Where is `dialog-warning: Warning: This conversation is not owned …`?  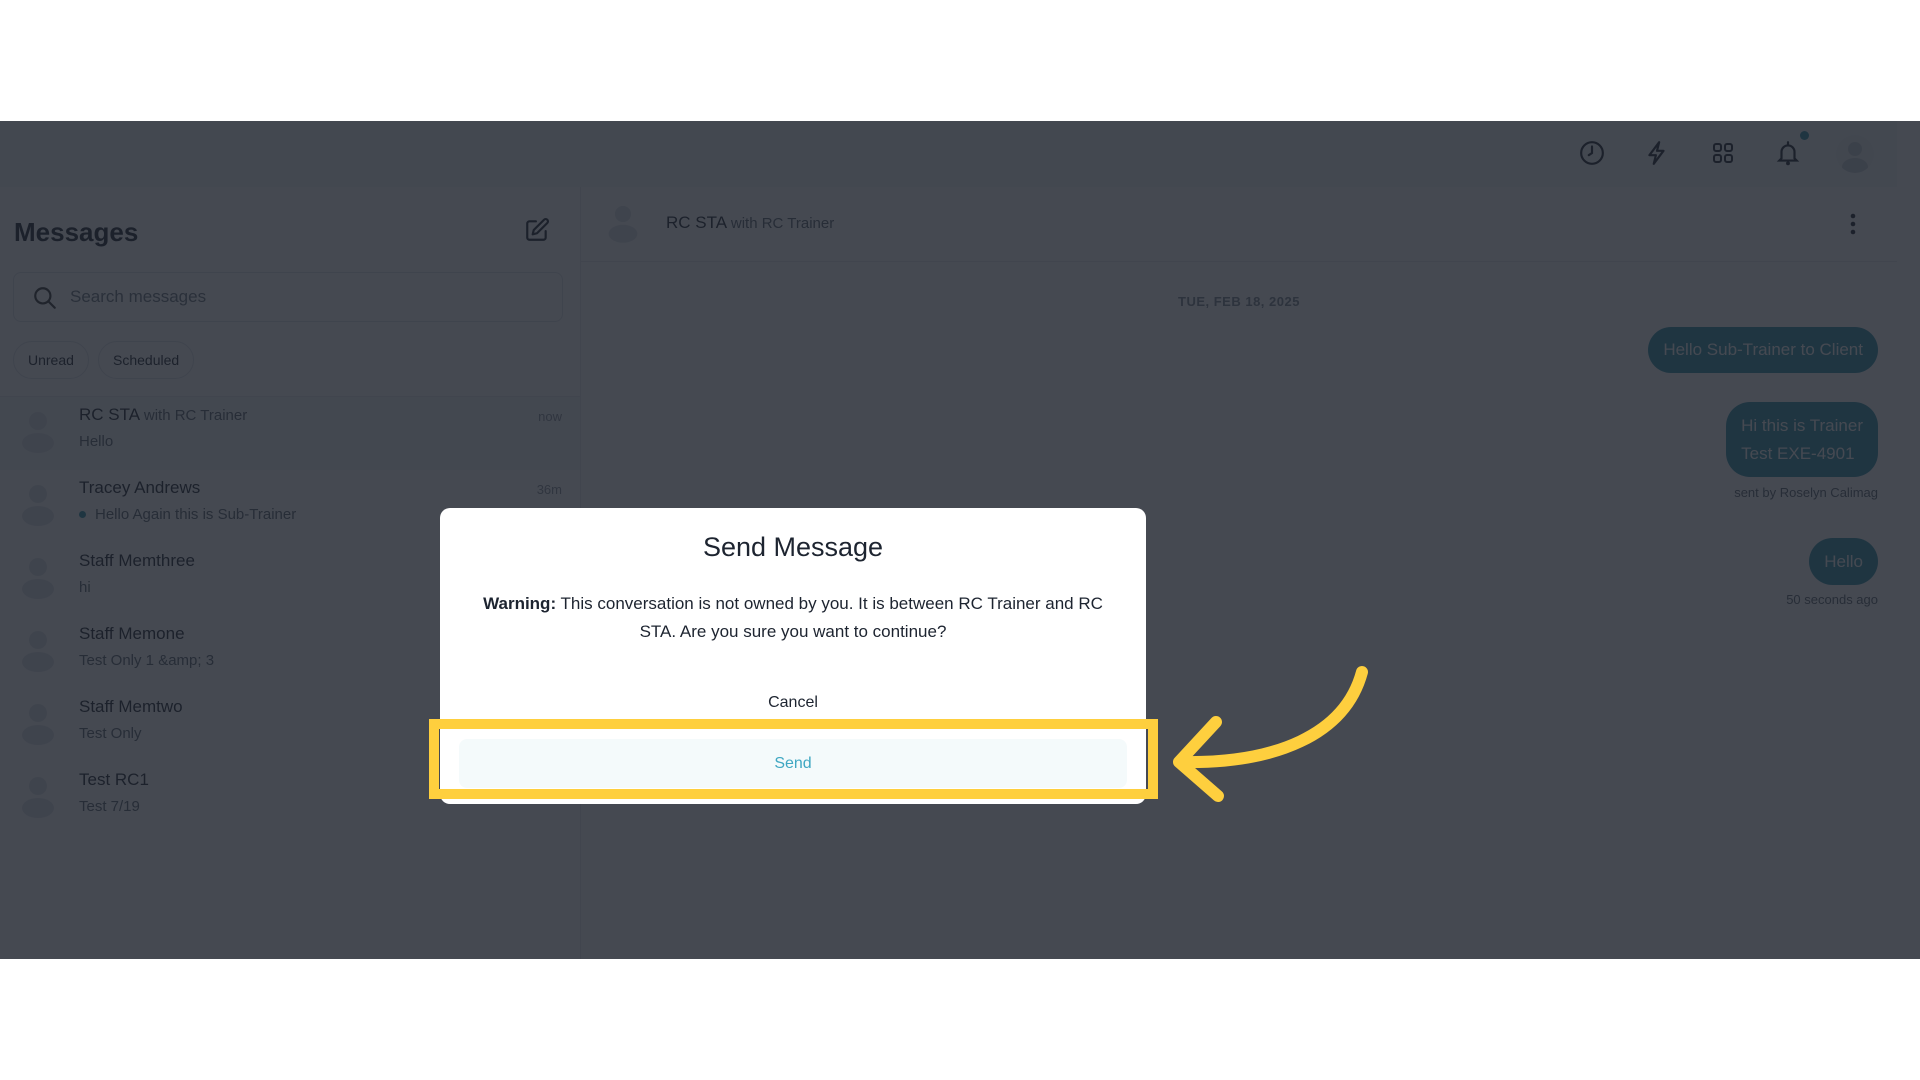
dialog-warning: Warning: This conversation is not owned … is located at coordinates (793, 618).